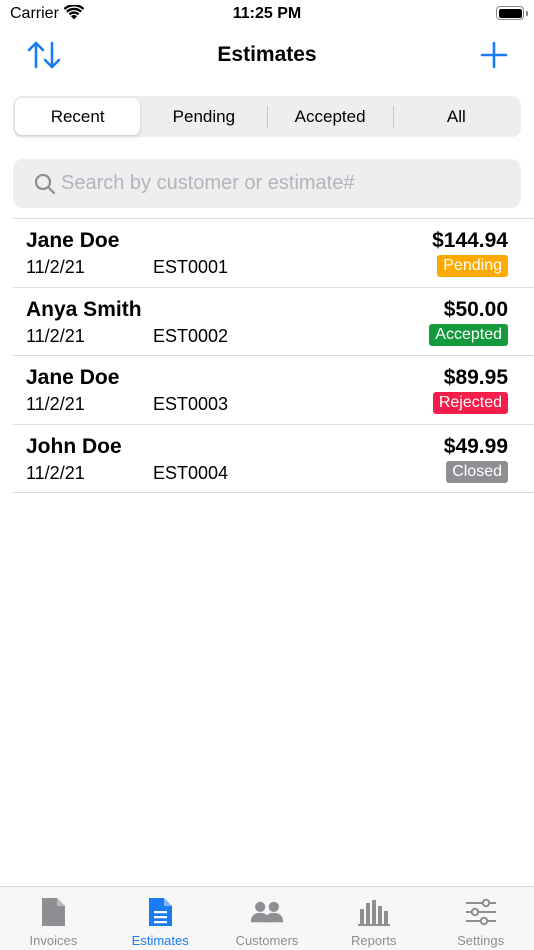 The width and height of the screenshot is (534, 950). I want to click on add-estimate-button, so click(494, 55).